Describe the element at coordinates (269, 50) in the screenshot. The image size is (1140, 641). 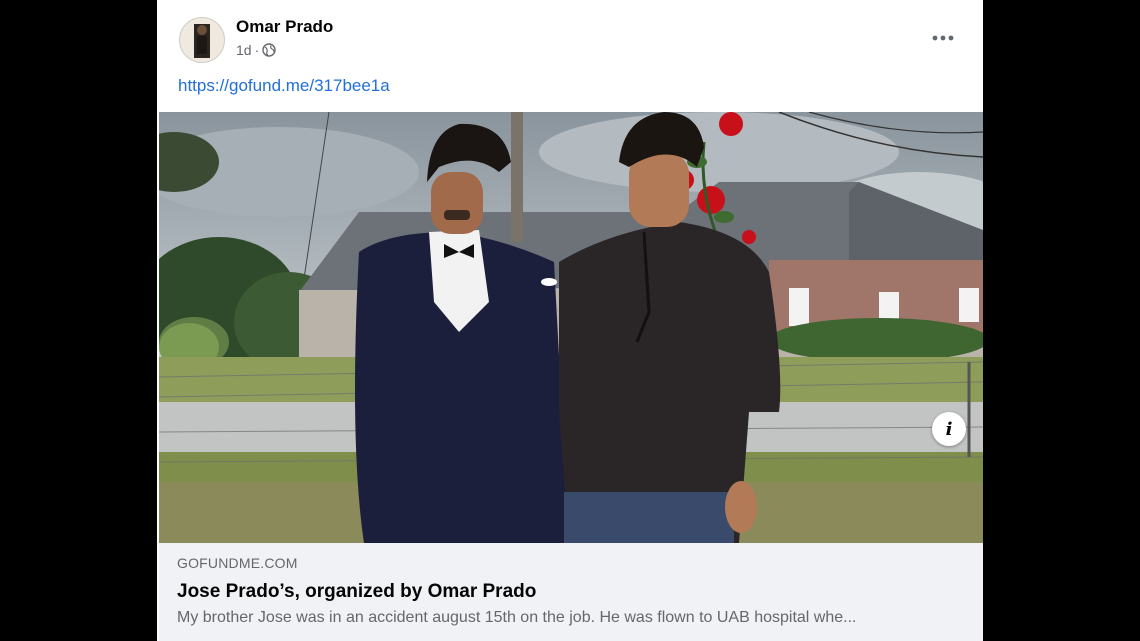
I see `globe-icon` at that location.